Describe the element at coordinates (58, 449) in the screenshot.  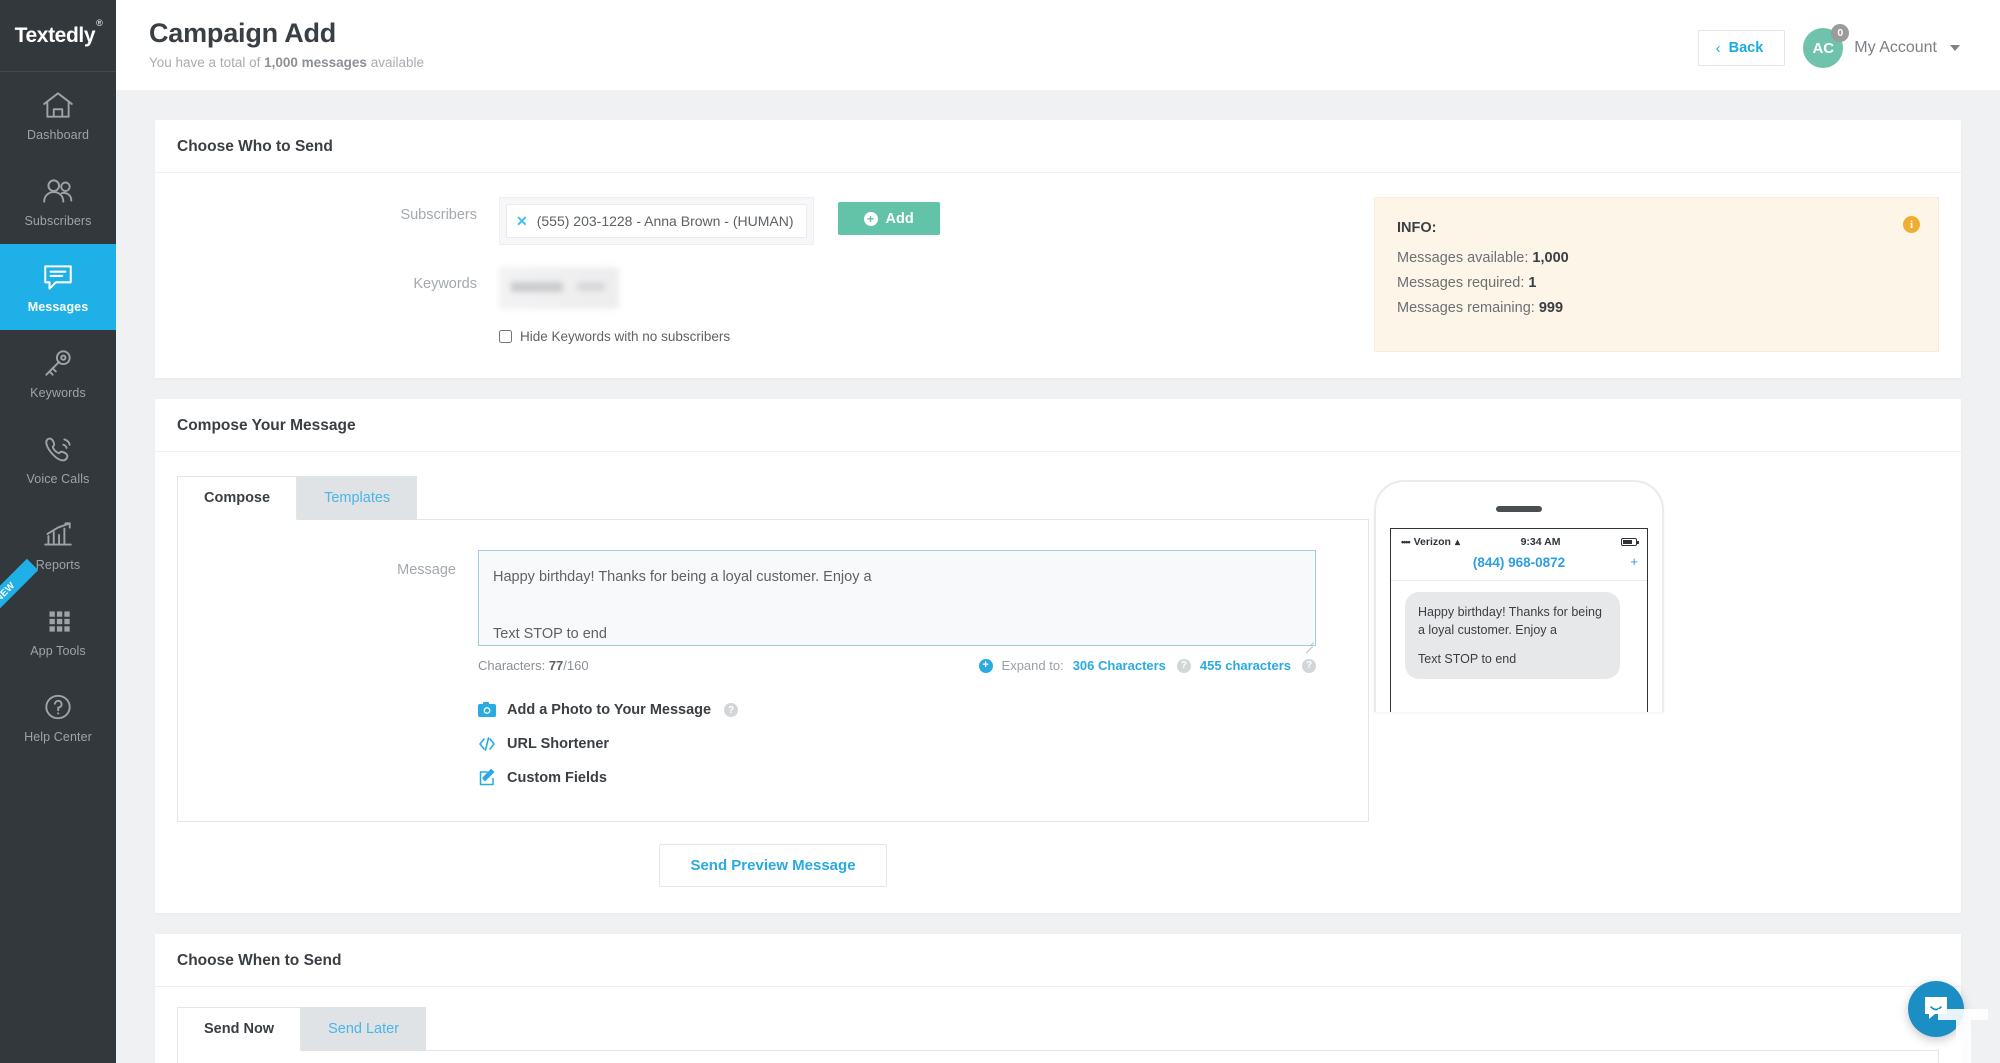
I see `phone-icon` at that location.